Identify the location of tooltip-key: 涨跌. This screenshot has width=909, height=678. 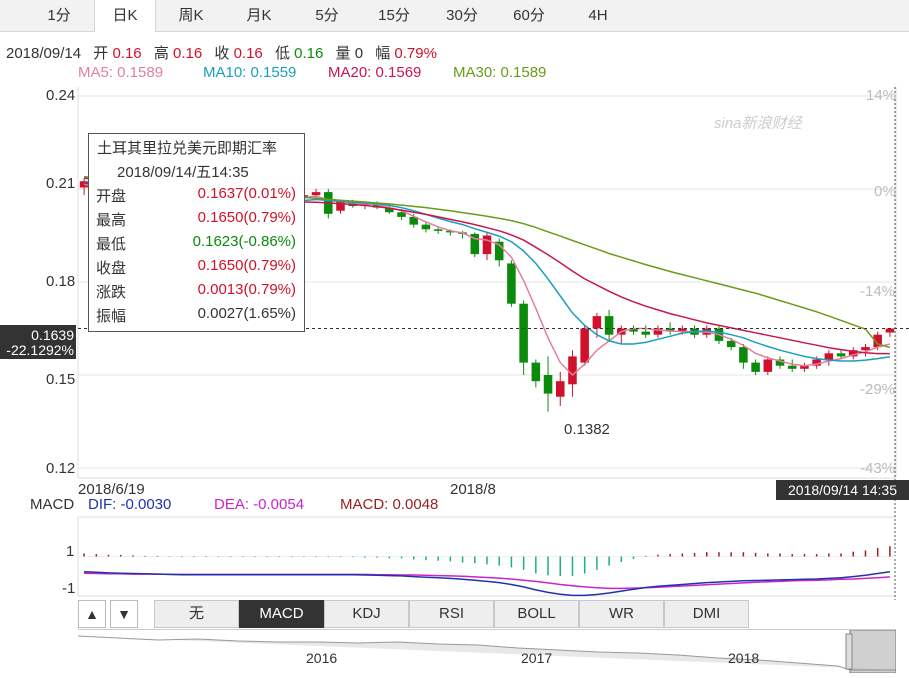
(111, 292).